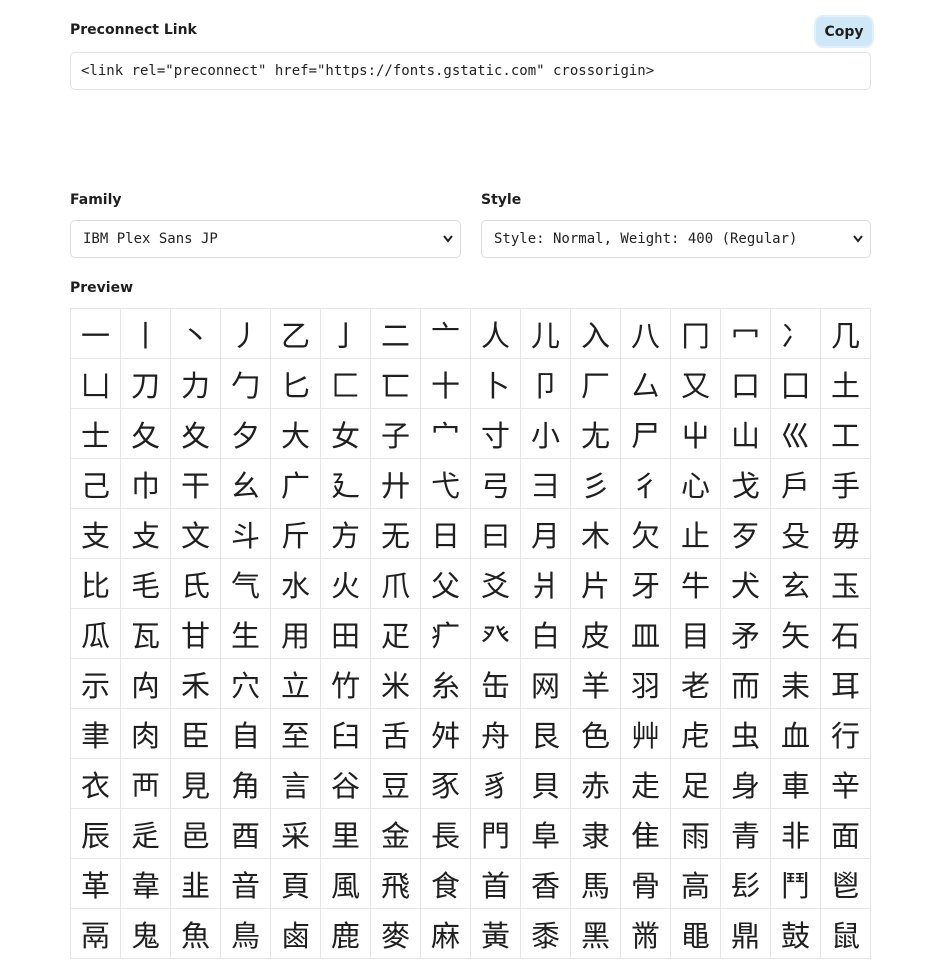 The height and width of the screenshot is (963, 941). Describe the element at coordinates (846, 884) in the screenshot. I see `glyph-cell: 鬯` at that location.